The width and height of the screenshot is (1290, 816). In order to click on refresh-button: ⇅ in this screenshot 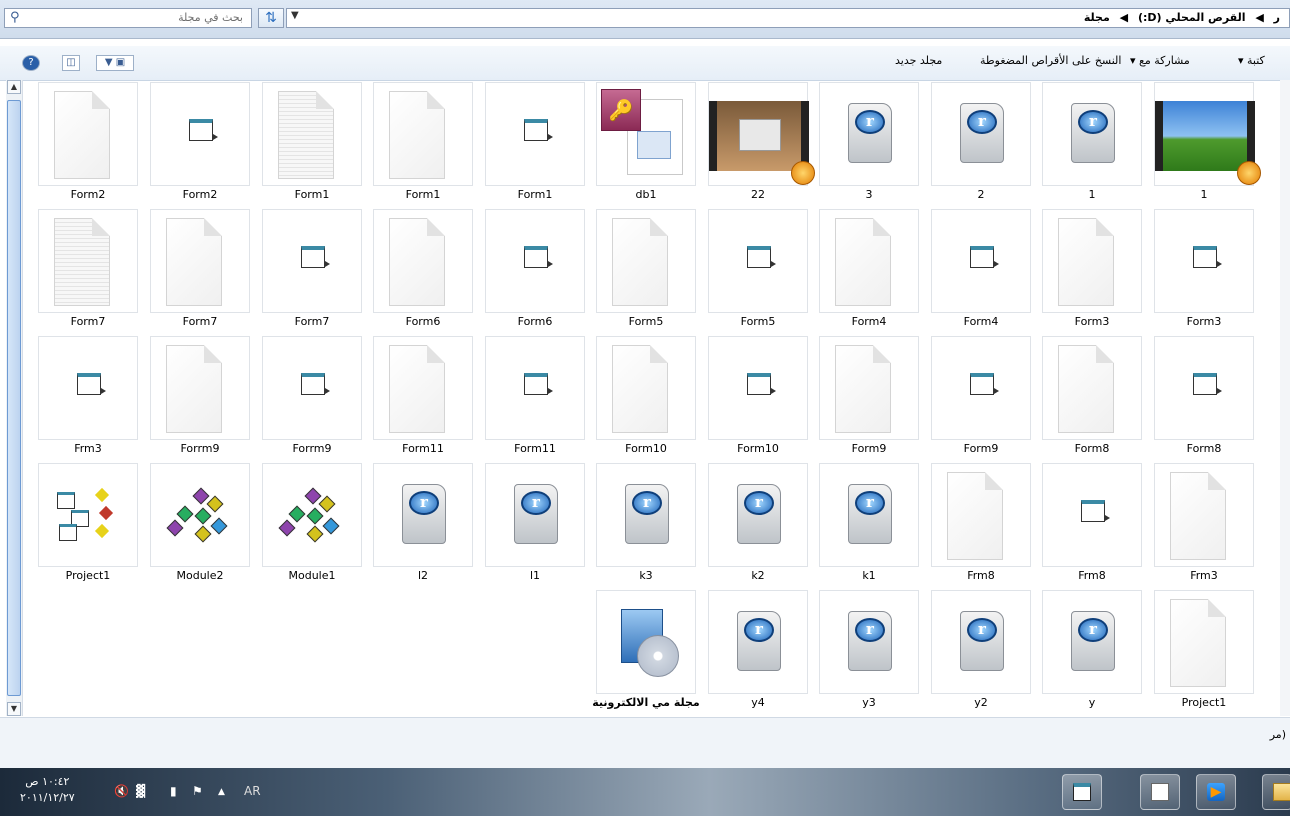, I will do `click(271, 18)`.